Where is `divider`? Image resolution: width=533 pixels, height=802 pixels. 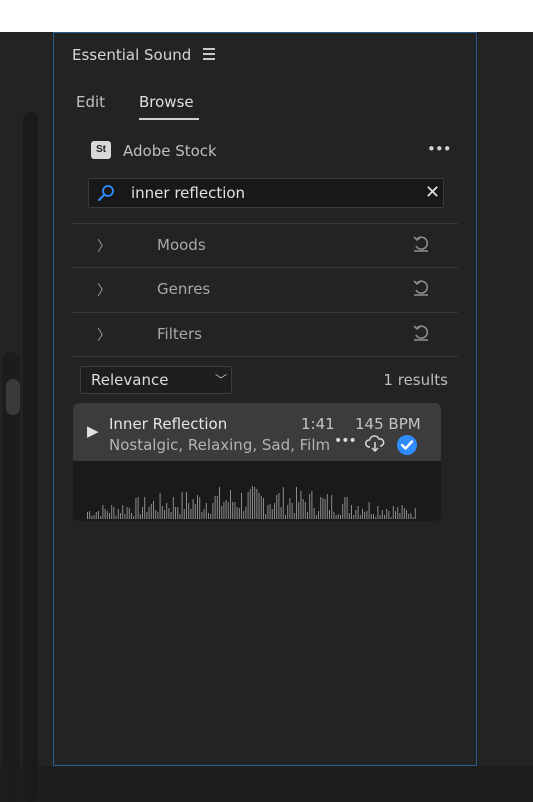
divider is located at coordinates (265, 356).